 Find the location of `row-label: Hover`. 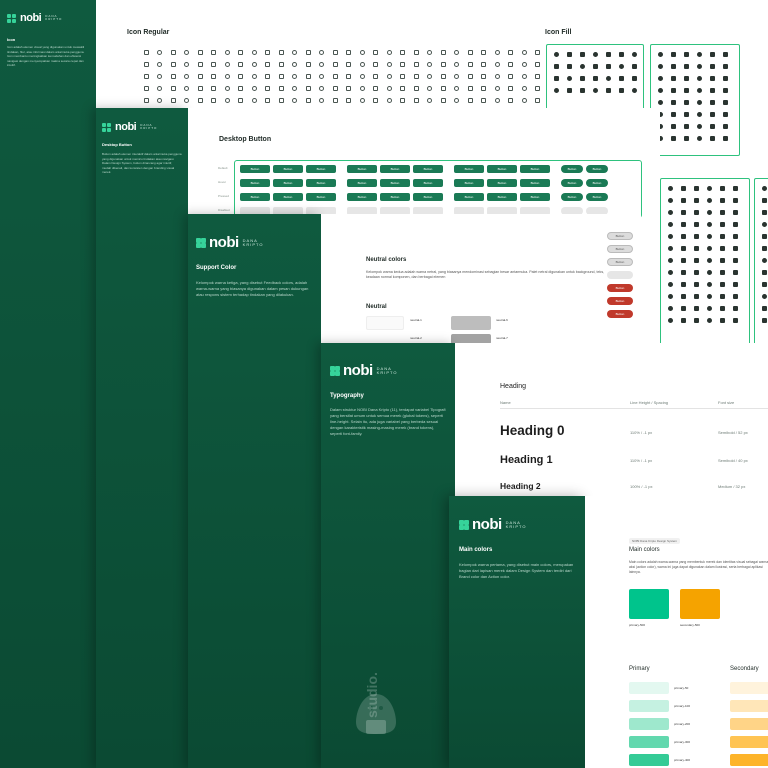

row-label: Hover is located at coordinates (222, 182).